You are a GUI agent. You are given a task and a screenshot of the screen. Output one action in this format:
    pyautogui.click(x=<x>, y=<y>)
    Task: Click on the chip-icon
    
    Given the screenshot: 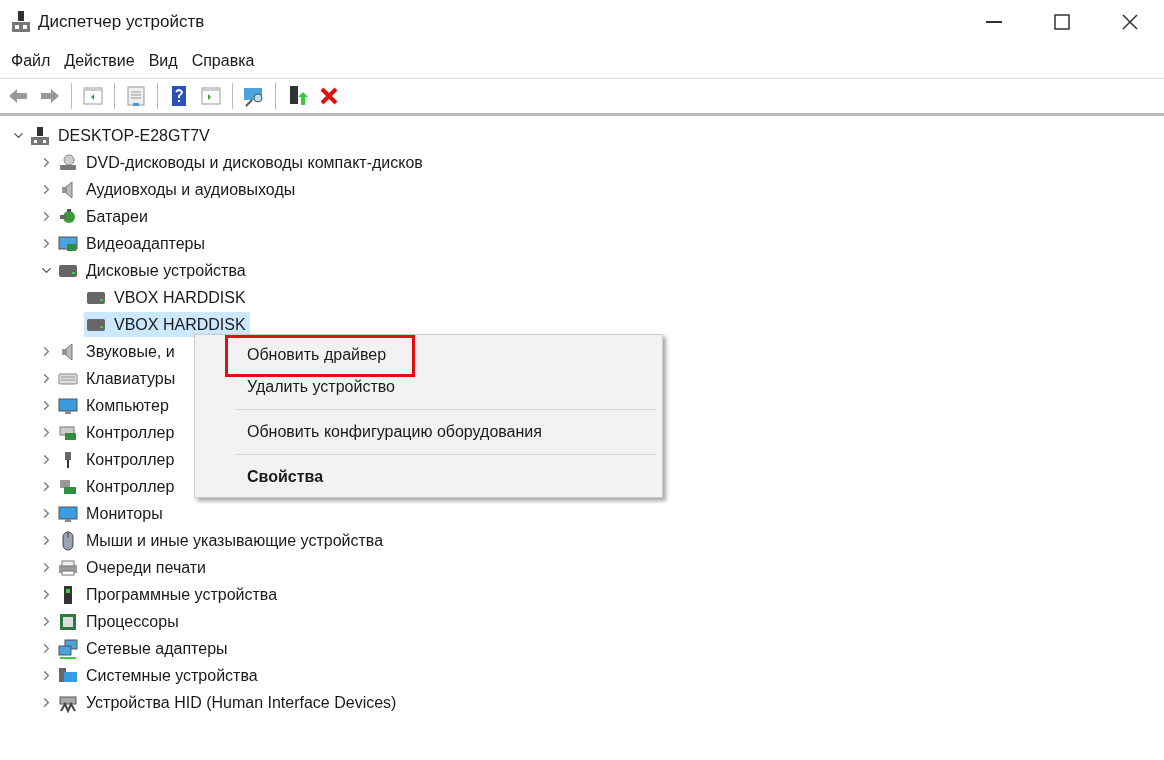 What is the action you would take?
    pyautogui.click(x=68, y=621)
    